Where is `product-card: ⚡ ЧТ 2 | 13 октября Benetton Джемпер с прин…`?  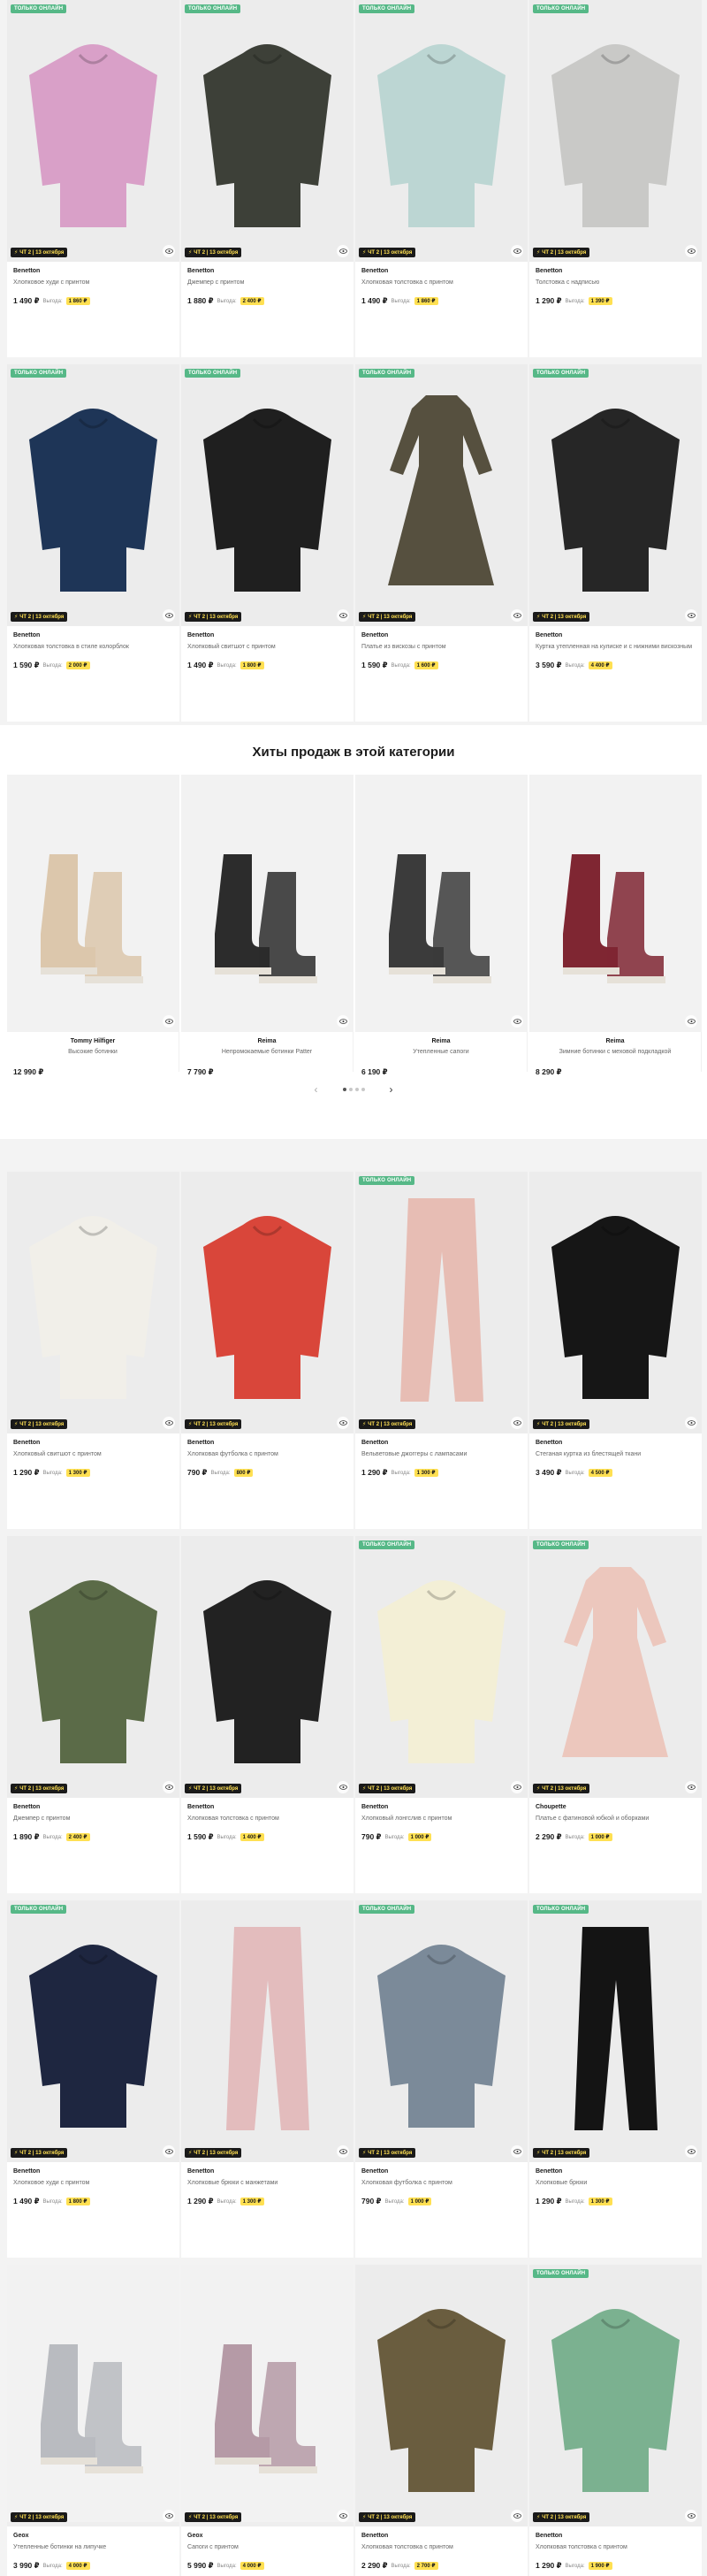
product-card: ⚡ ЧТ 2 | 13 октября Benetton Джемпер с прин… is located at coordinates (93, 1715).